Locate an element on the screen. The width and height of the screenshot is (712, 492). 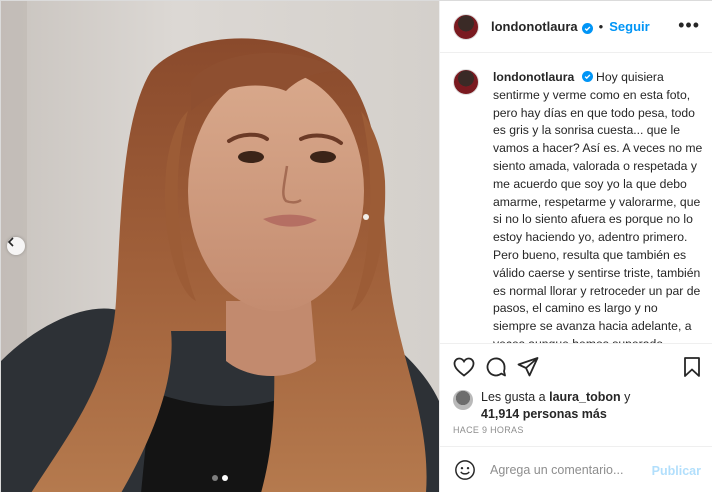
post-header: londonotlaura • Seguir ••• is located at coordinates (576, 27).